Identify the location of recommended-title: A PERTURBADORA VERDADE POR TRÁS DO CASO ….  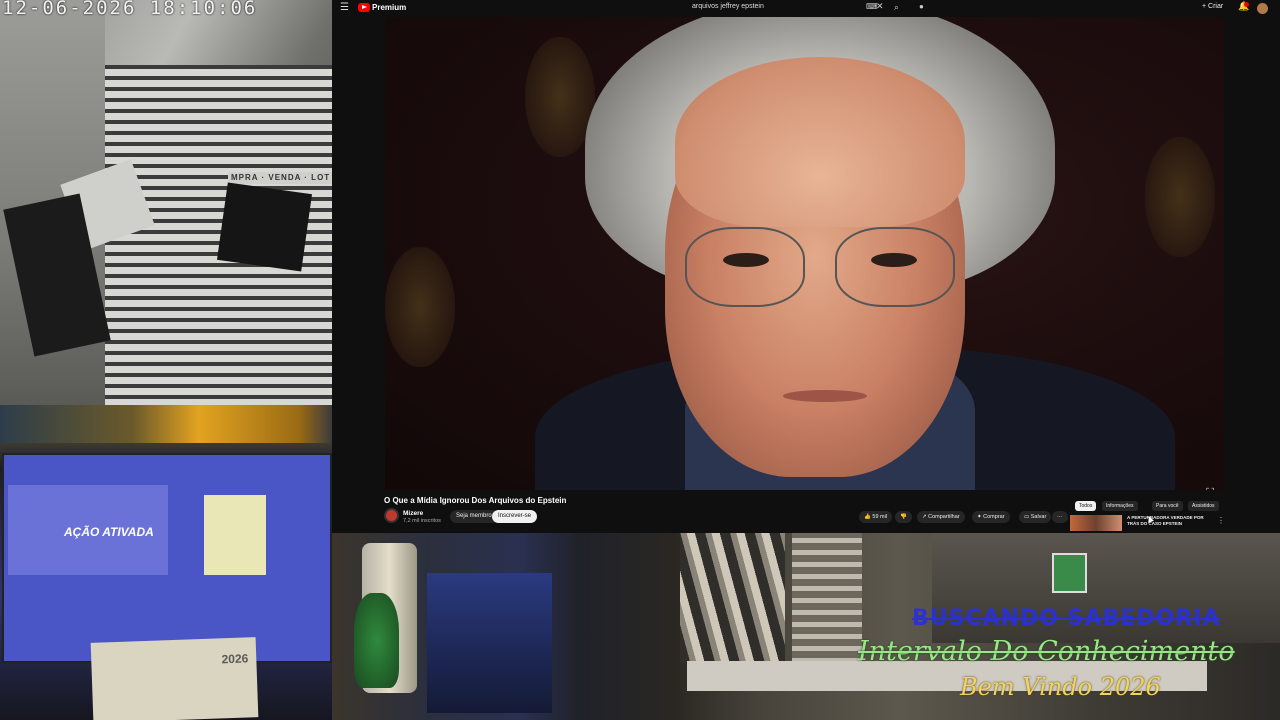
(1170, 521).